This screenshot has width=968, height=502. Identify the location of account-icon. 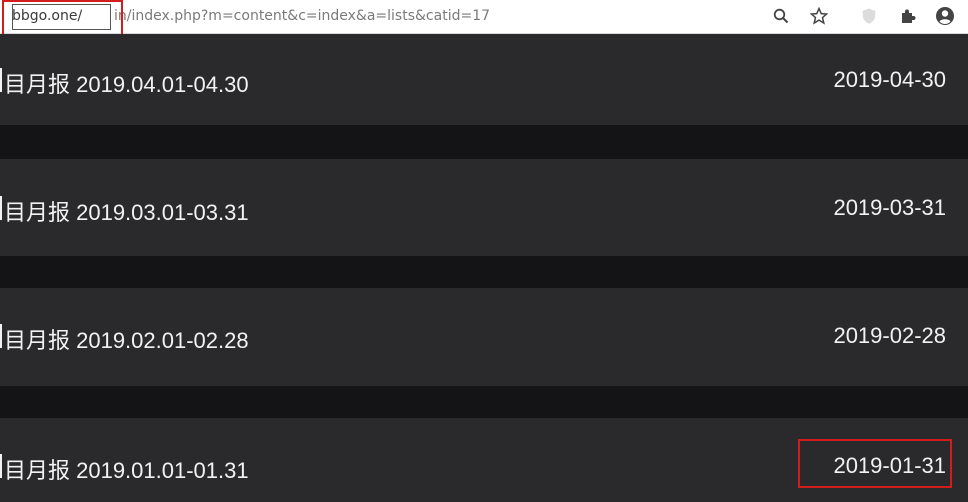
(945, 16).